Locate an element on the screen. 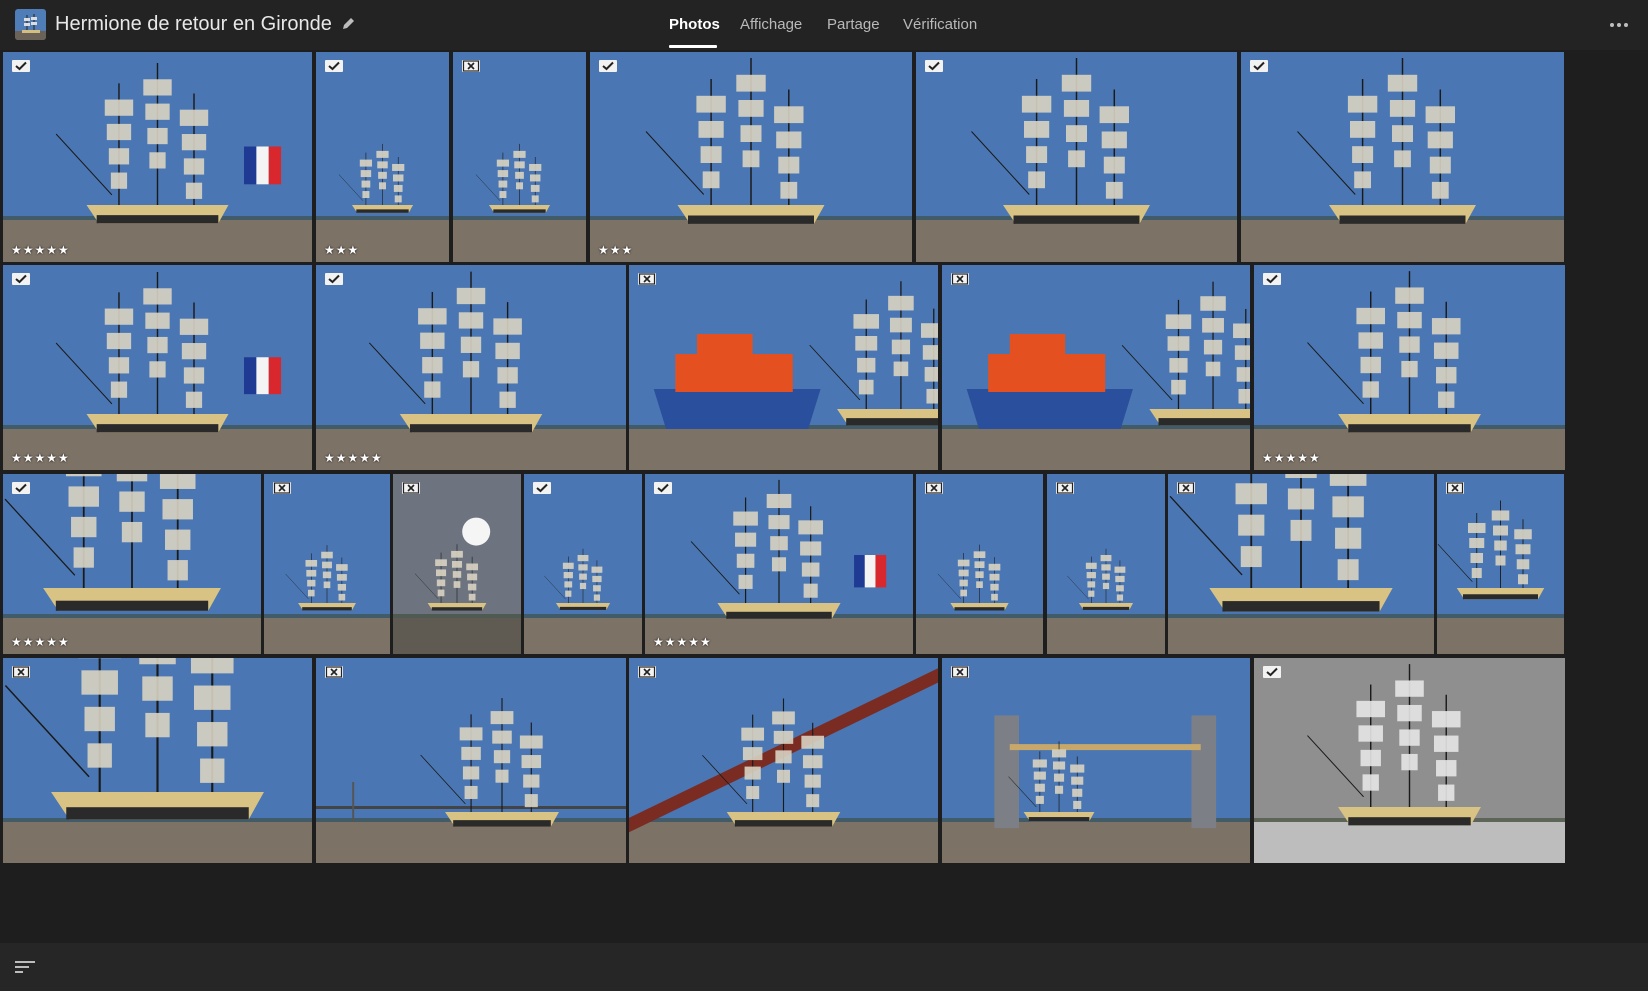 The width and height of the screenshot is (1648, 991). more-horizontal-icon is located at coordinates (1619, 25).